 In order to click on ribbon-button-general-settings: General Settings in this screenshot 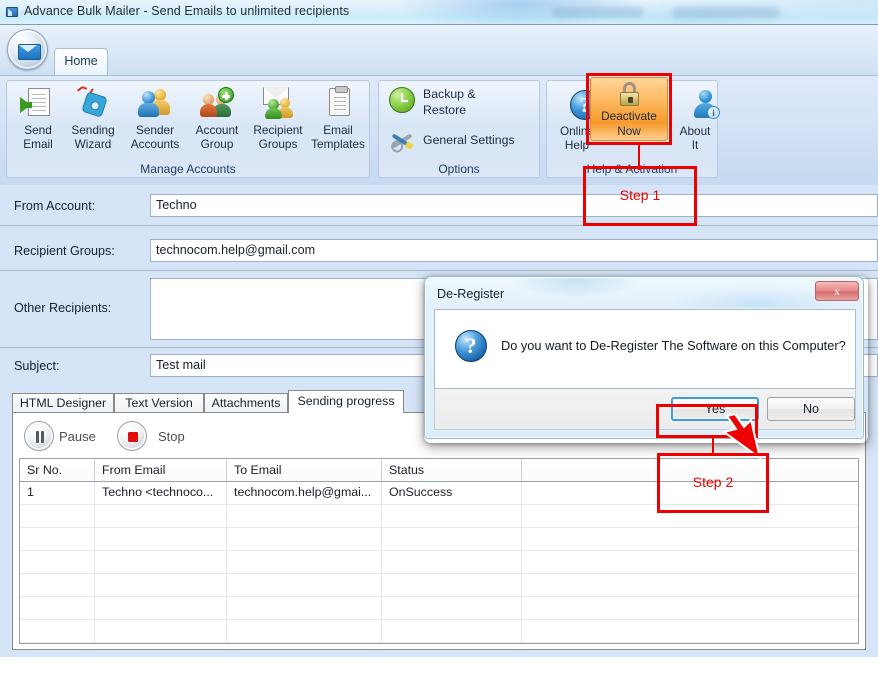, I will do `click(461, 147)`.